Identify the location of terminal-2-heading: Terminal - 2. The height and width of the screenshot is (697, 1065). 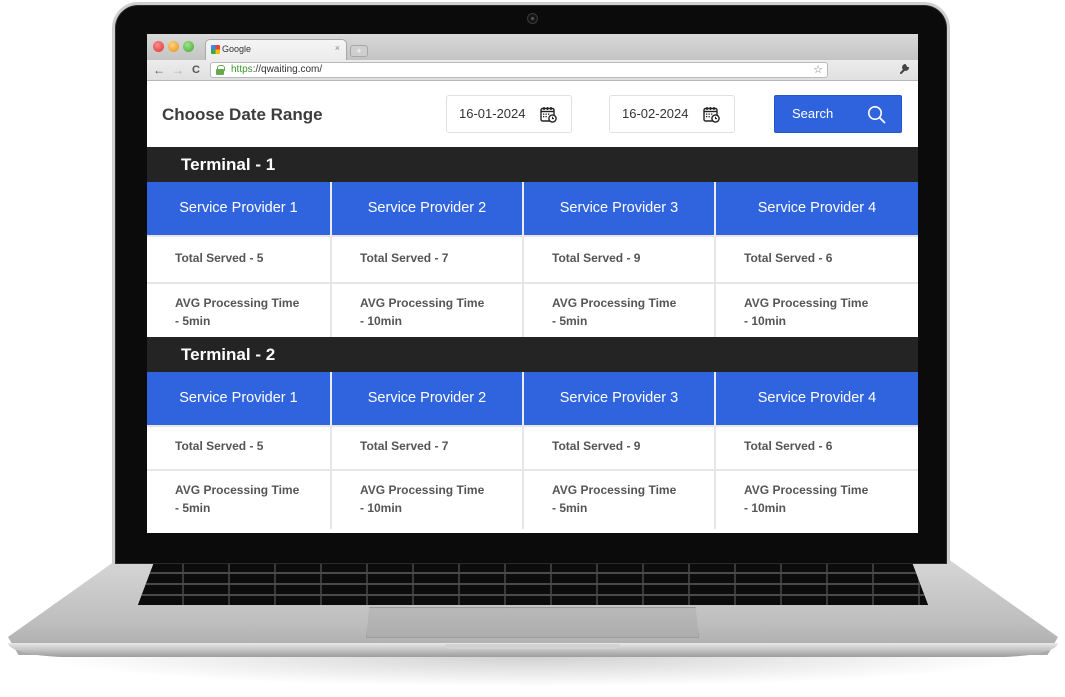
(532, 354).